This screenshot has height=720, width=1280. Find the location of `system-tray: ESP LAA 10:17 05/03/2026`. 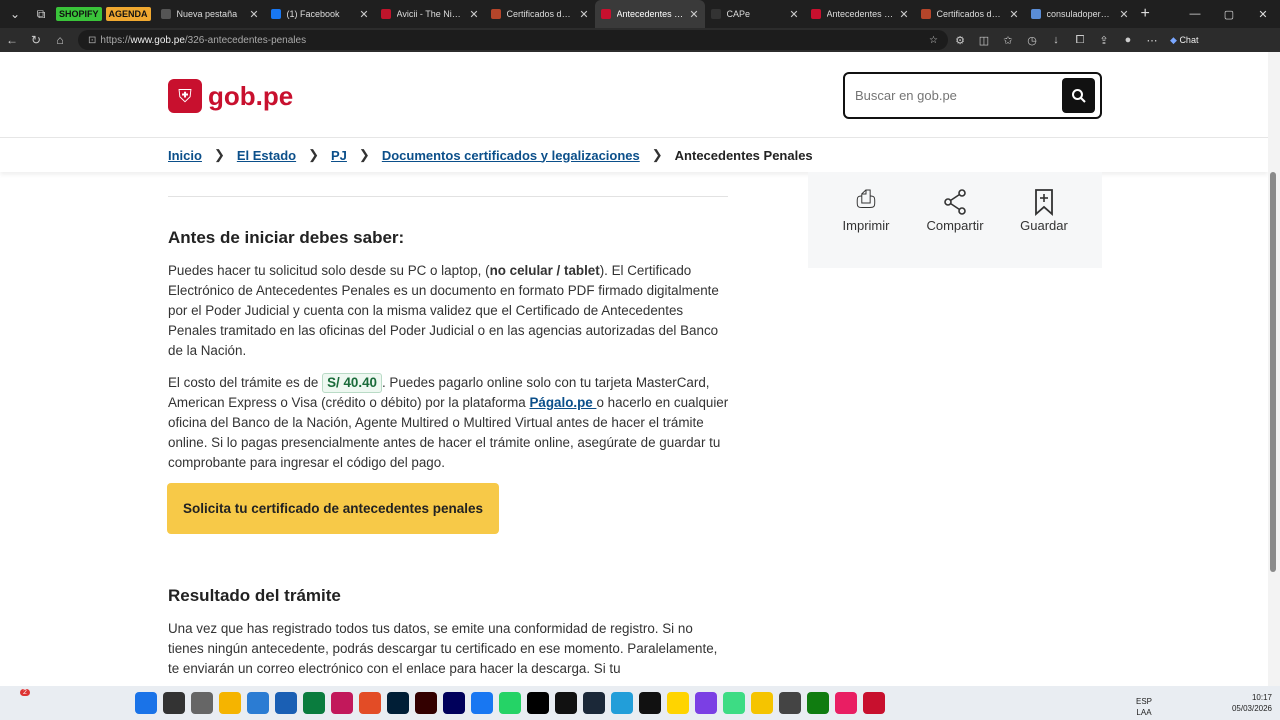

system-tray: ESP LAA 10:17 05/03/2026 is located at coordinates (1204, 704).